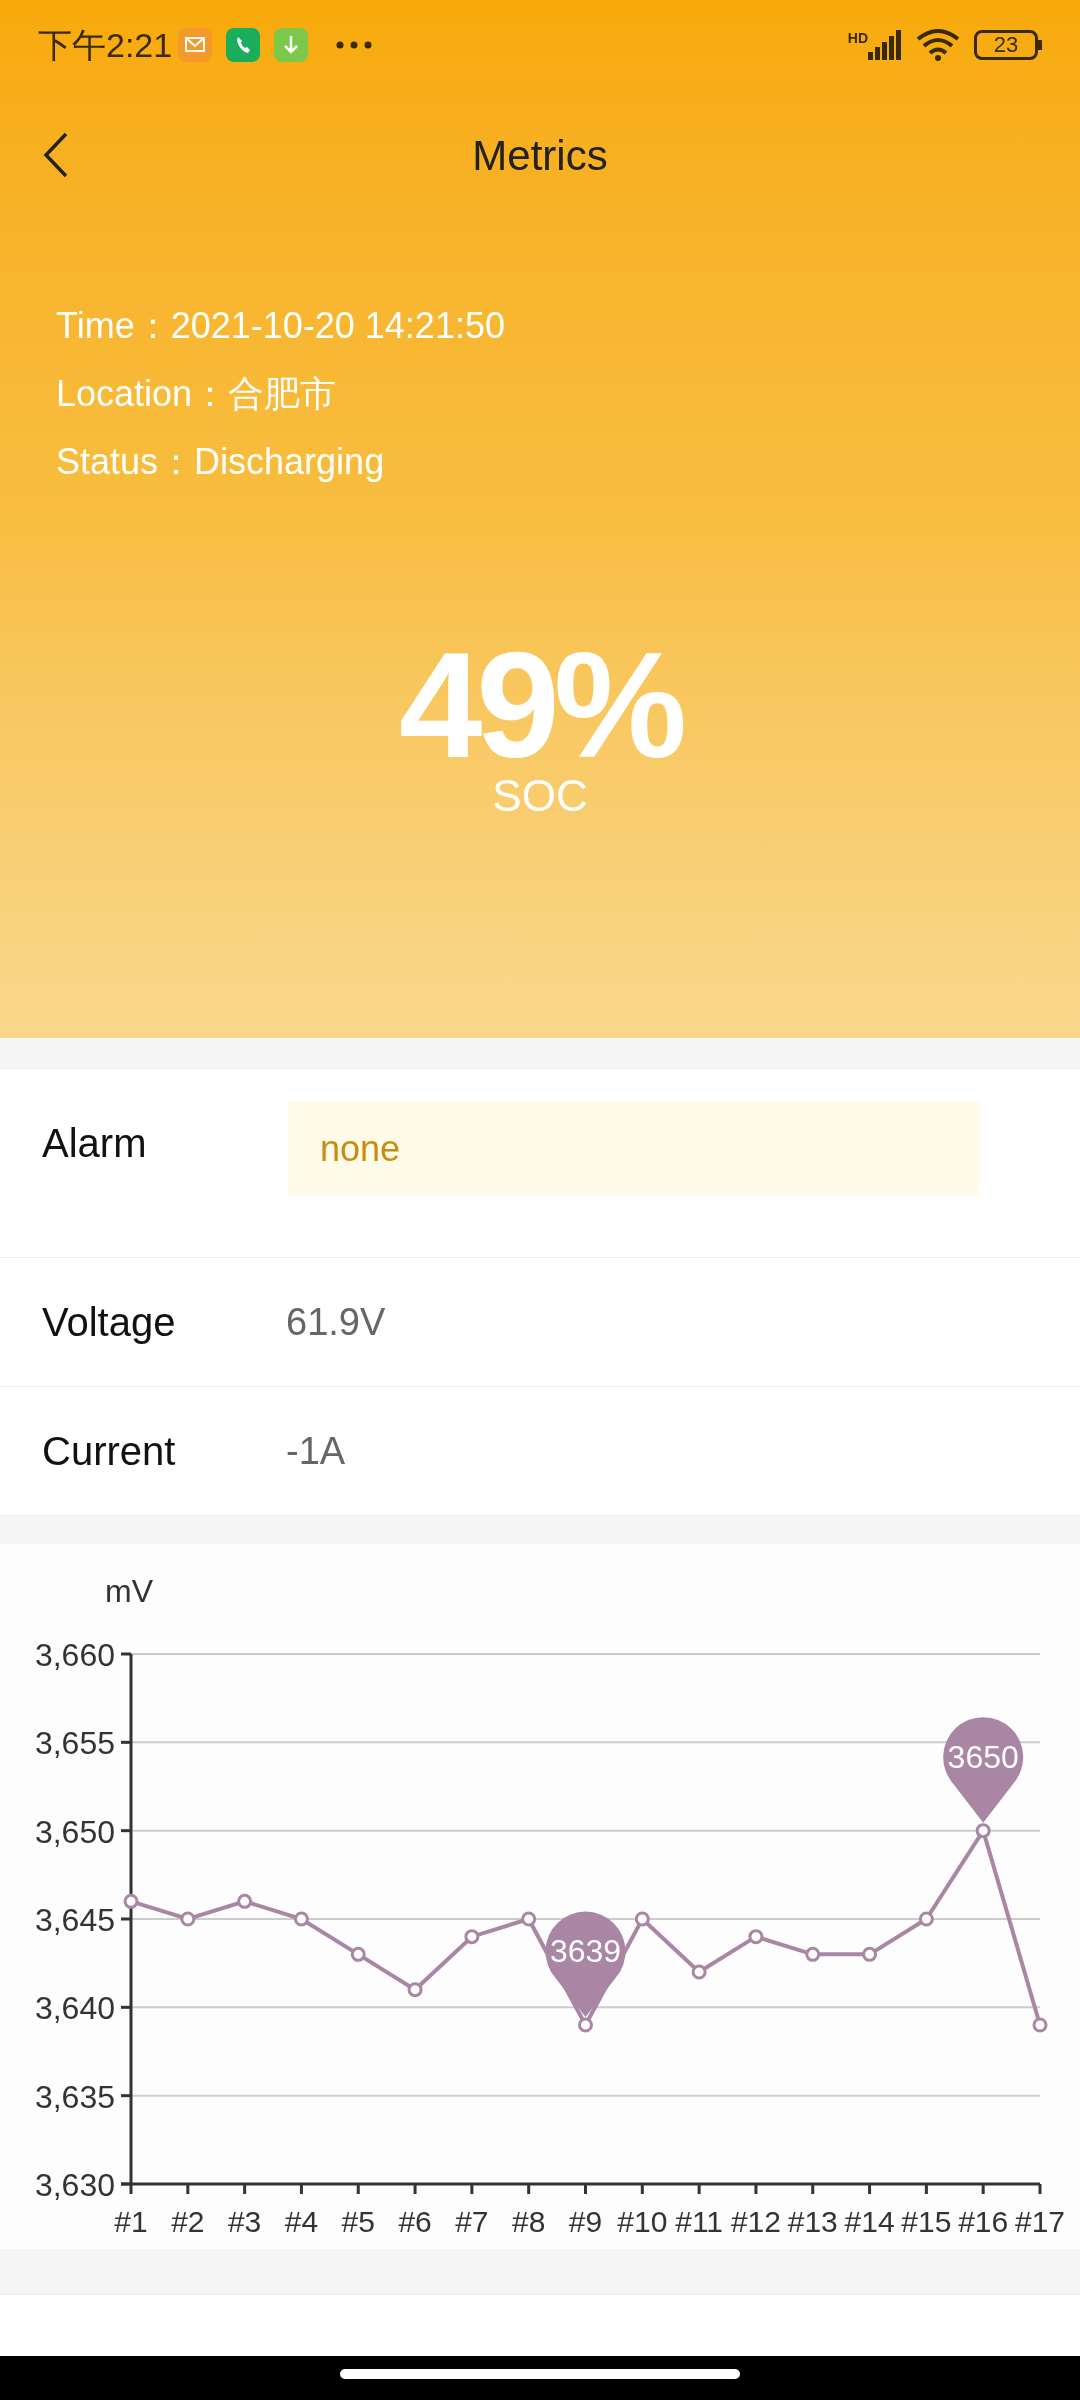 The width and height of the screenshot is (1080, 2400). What do you see at coordinates (95, 1143) in the screenshot?
I see `alarm-label: Alarm` at bounding box center [95, 1143].